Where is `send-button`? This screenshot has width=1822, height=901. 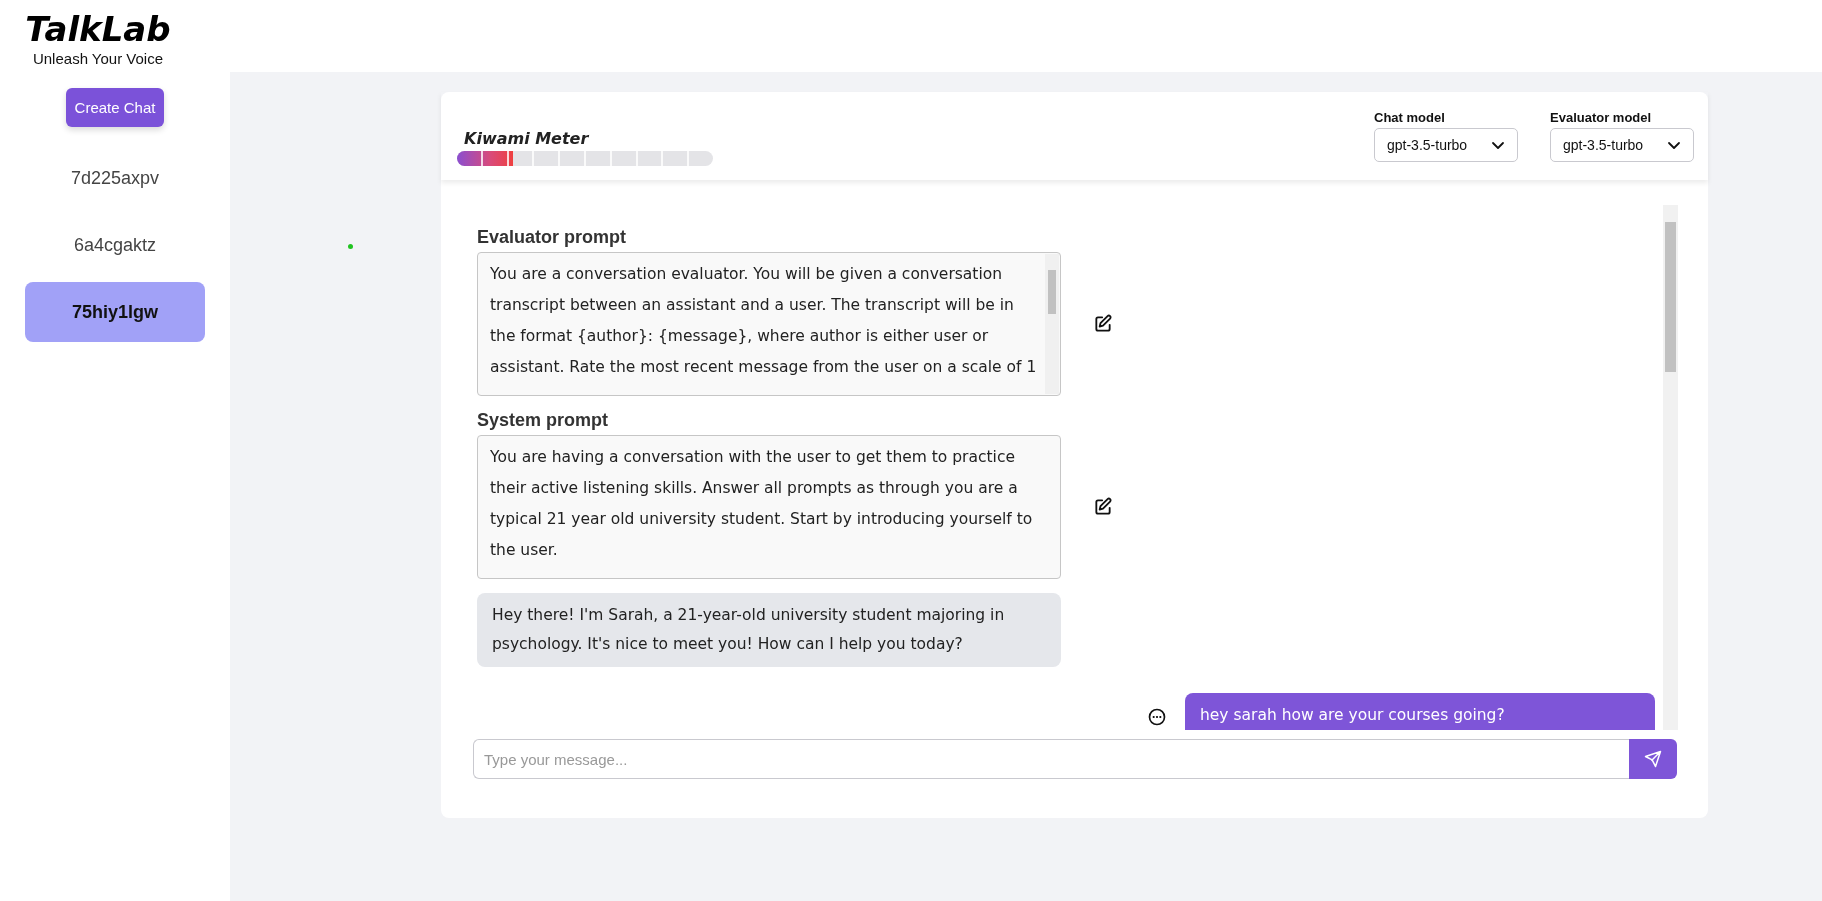 send-button is located at coordinates (1653, 759).